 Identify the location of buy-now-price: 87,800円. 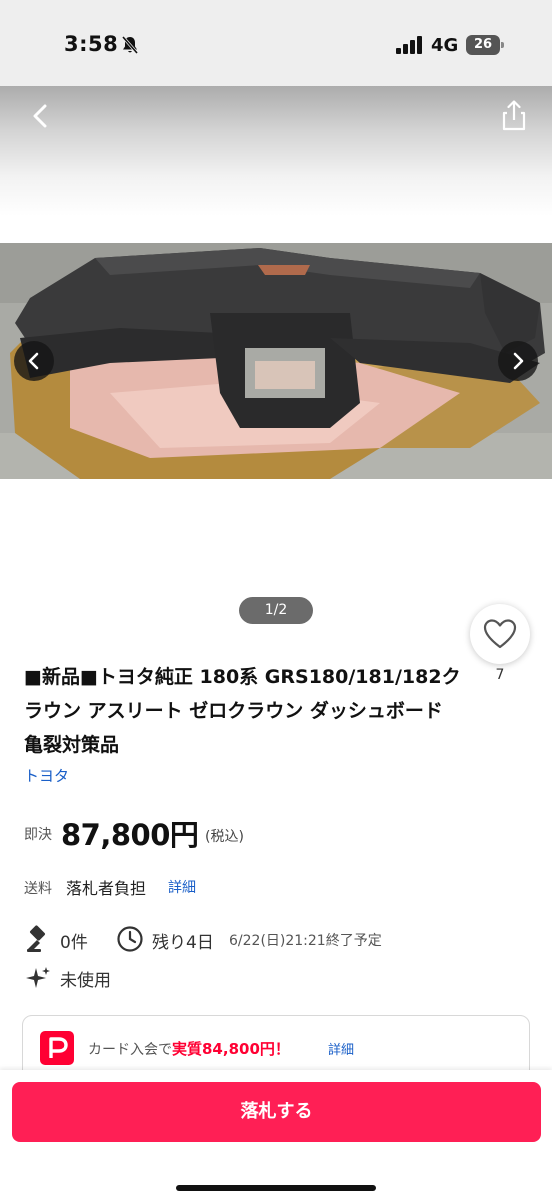
(130, 835).